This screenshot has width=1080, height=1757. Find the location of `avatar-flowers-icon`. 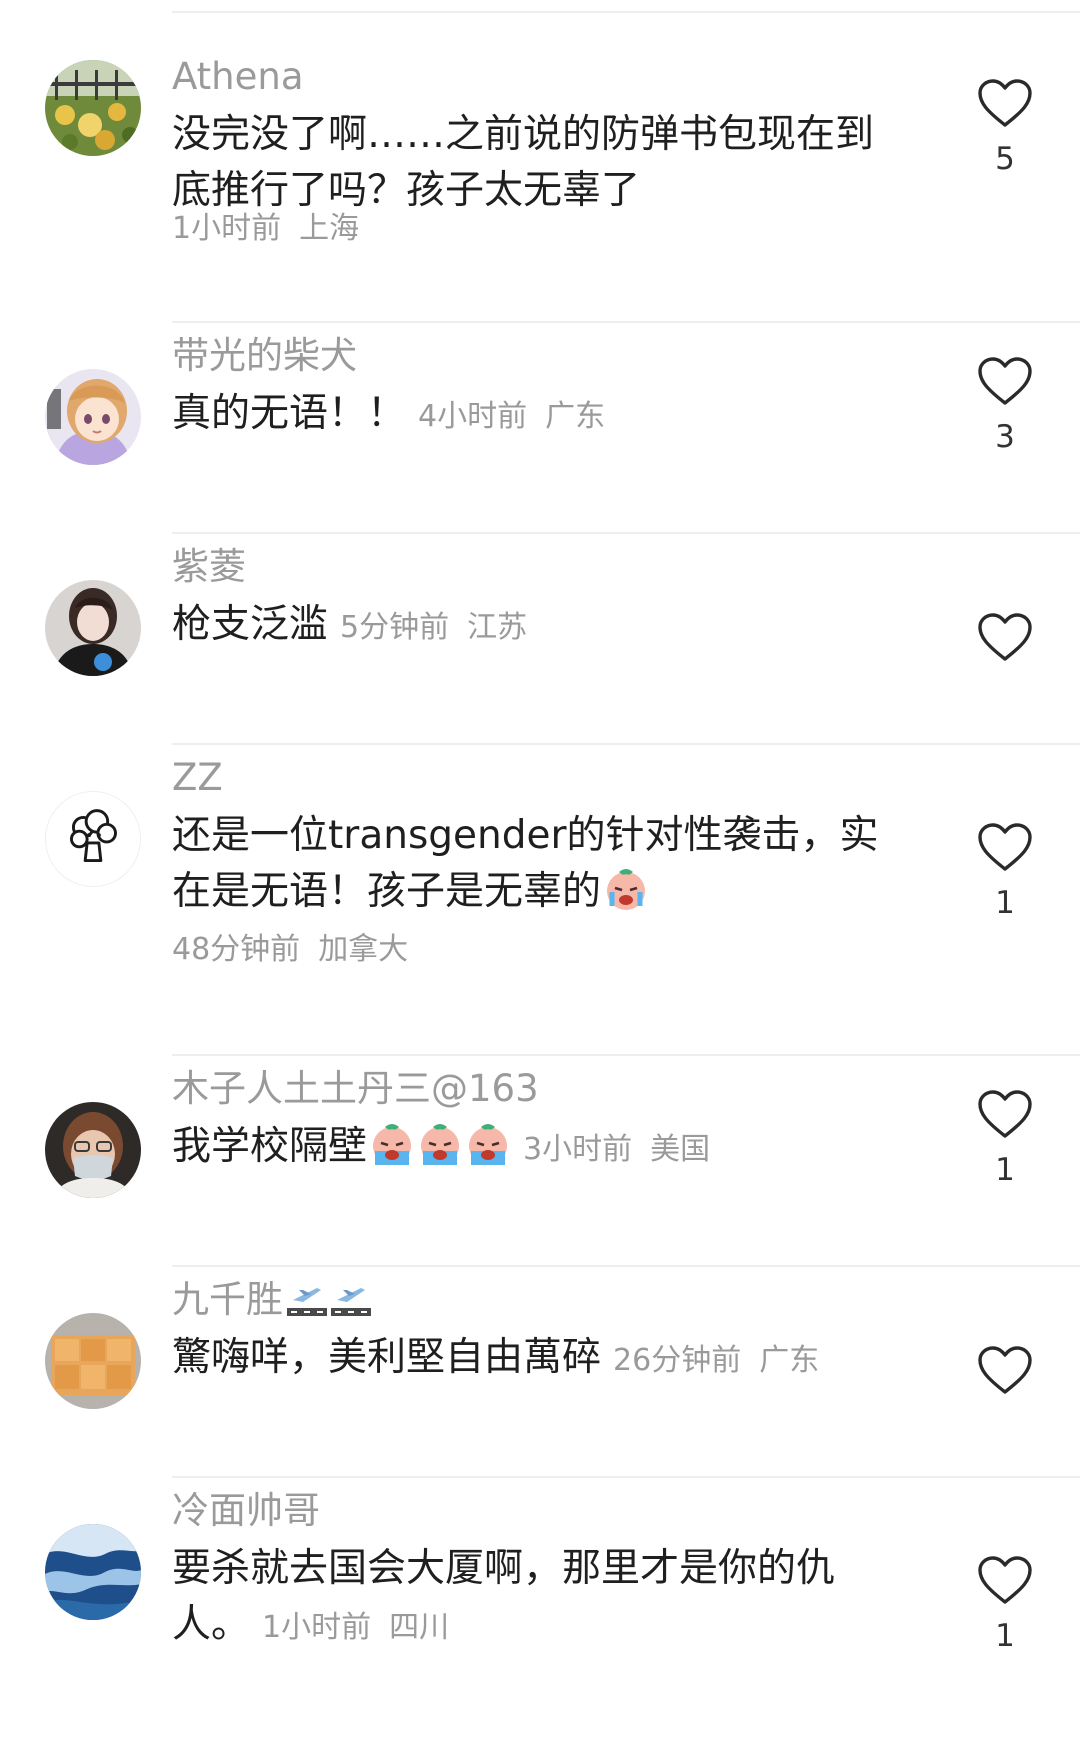

avatar-flowers-icon is located at coordinates (93, 108).